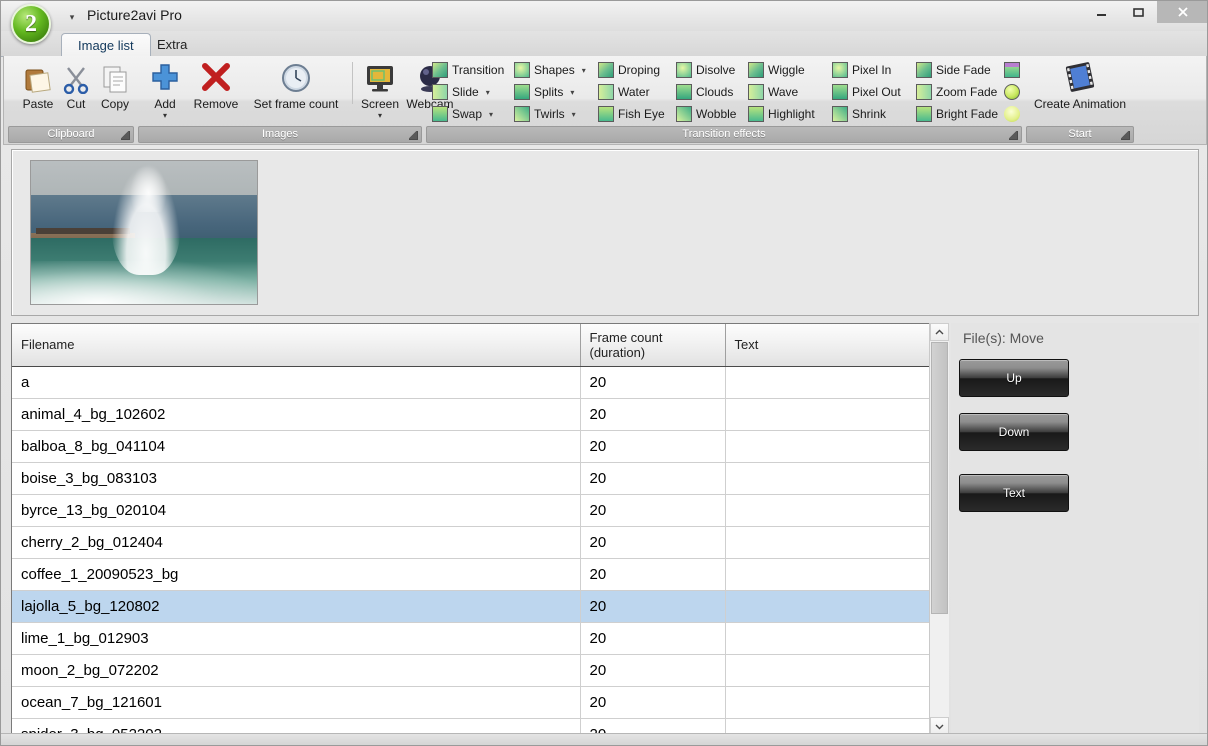 This screenshot has height=746, width=1208. I want to click on move-up-button: Up, so click(1014, 378).